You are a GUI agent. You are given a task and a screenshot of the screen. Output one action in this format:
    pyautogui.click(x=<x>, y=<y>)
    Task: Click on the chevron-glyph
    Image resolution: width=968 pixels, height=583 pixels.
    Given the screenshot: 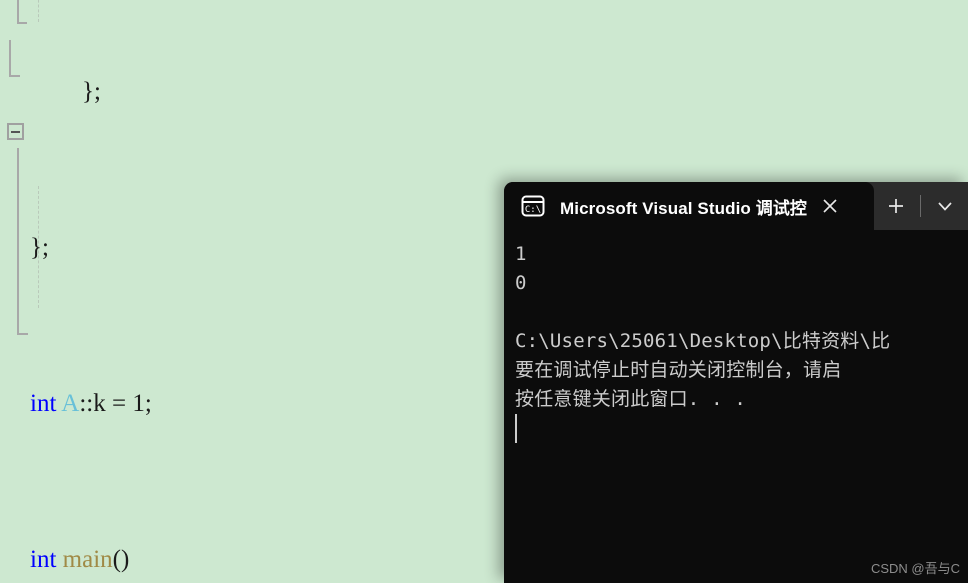 What is the action you would take?
    pyautogui.click(x=945, y=206)
    